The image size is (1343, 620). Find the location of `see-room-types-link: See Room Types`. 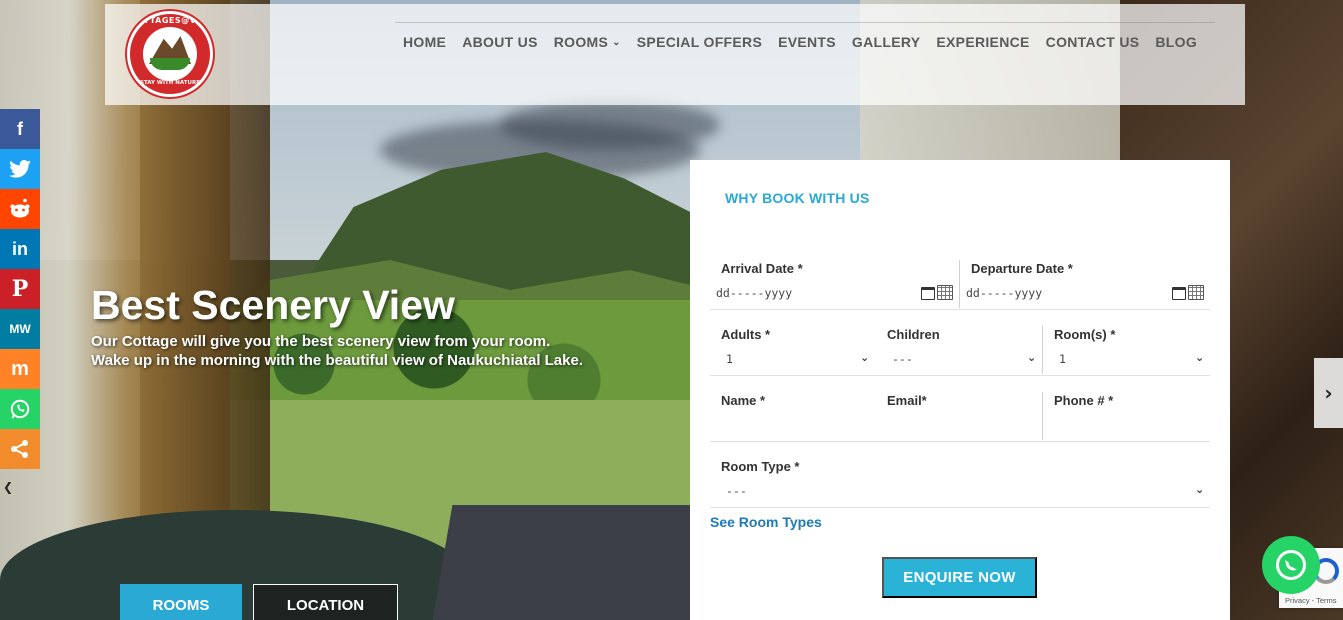

see-room-types-link: See Room Types is located at coordinates (766, 522).